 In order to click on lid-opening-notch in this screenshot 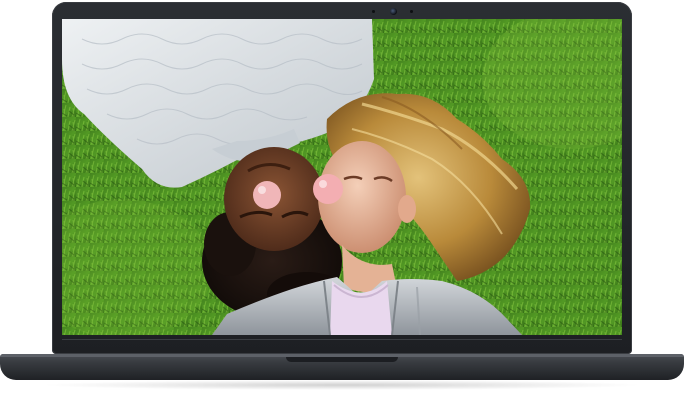, I will do `click(342, 359)`.